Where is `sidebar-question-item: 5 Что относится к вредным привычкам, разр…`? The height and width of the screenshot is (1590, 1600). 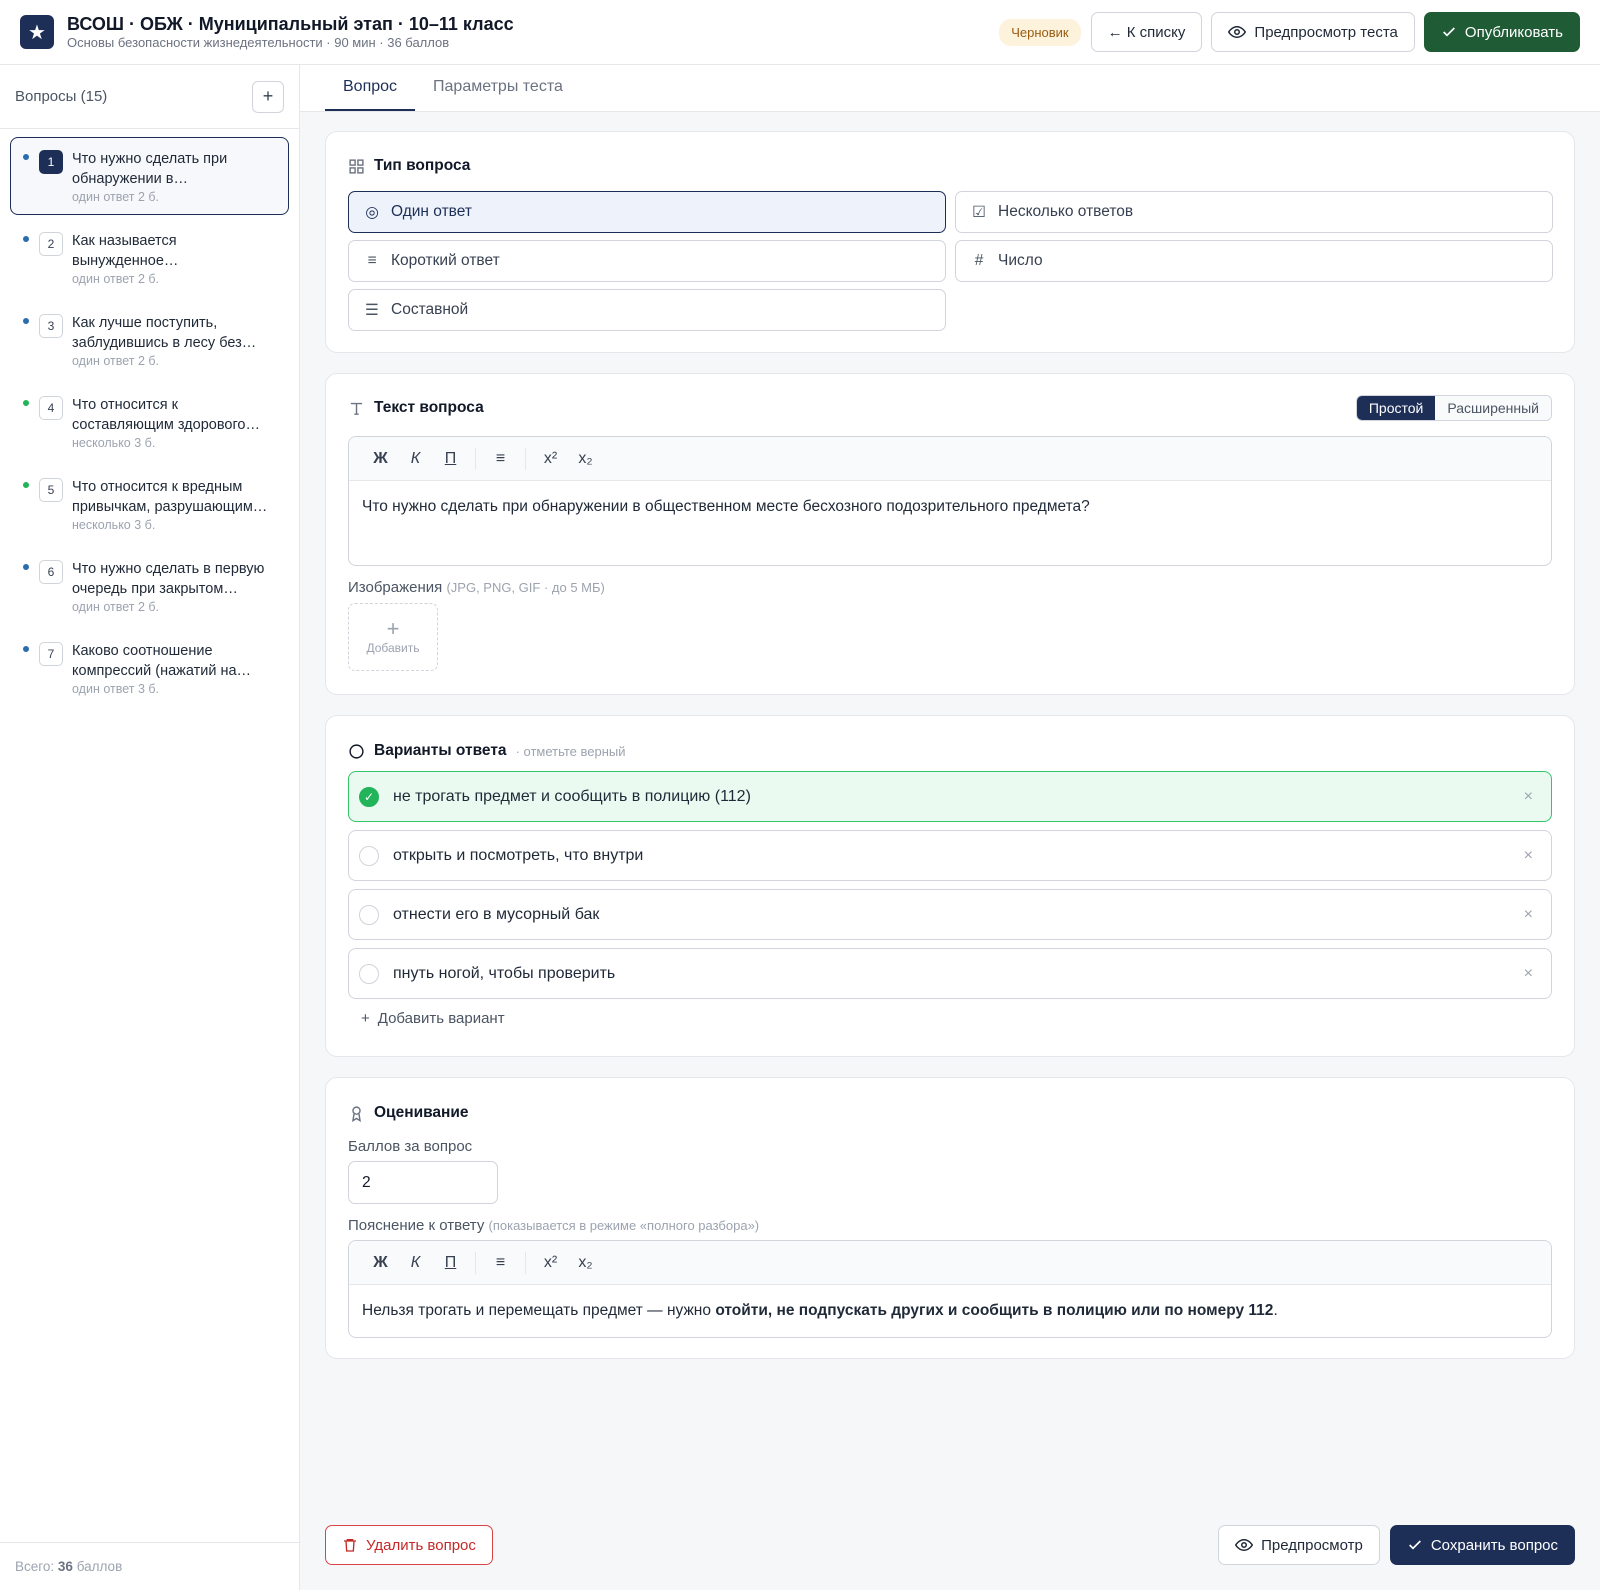
sidebar-question-item: 5 Что относится к вредным привычкам, разр… is located at coordinates (149, 504).